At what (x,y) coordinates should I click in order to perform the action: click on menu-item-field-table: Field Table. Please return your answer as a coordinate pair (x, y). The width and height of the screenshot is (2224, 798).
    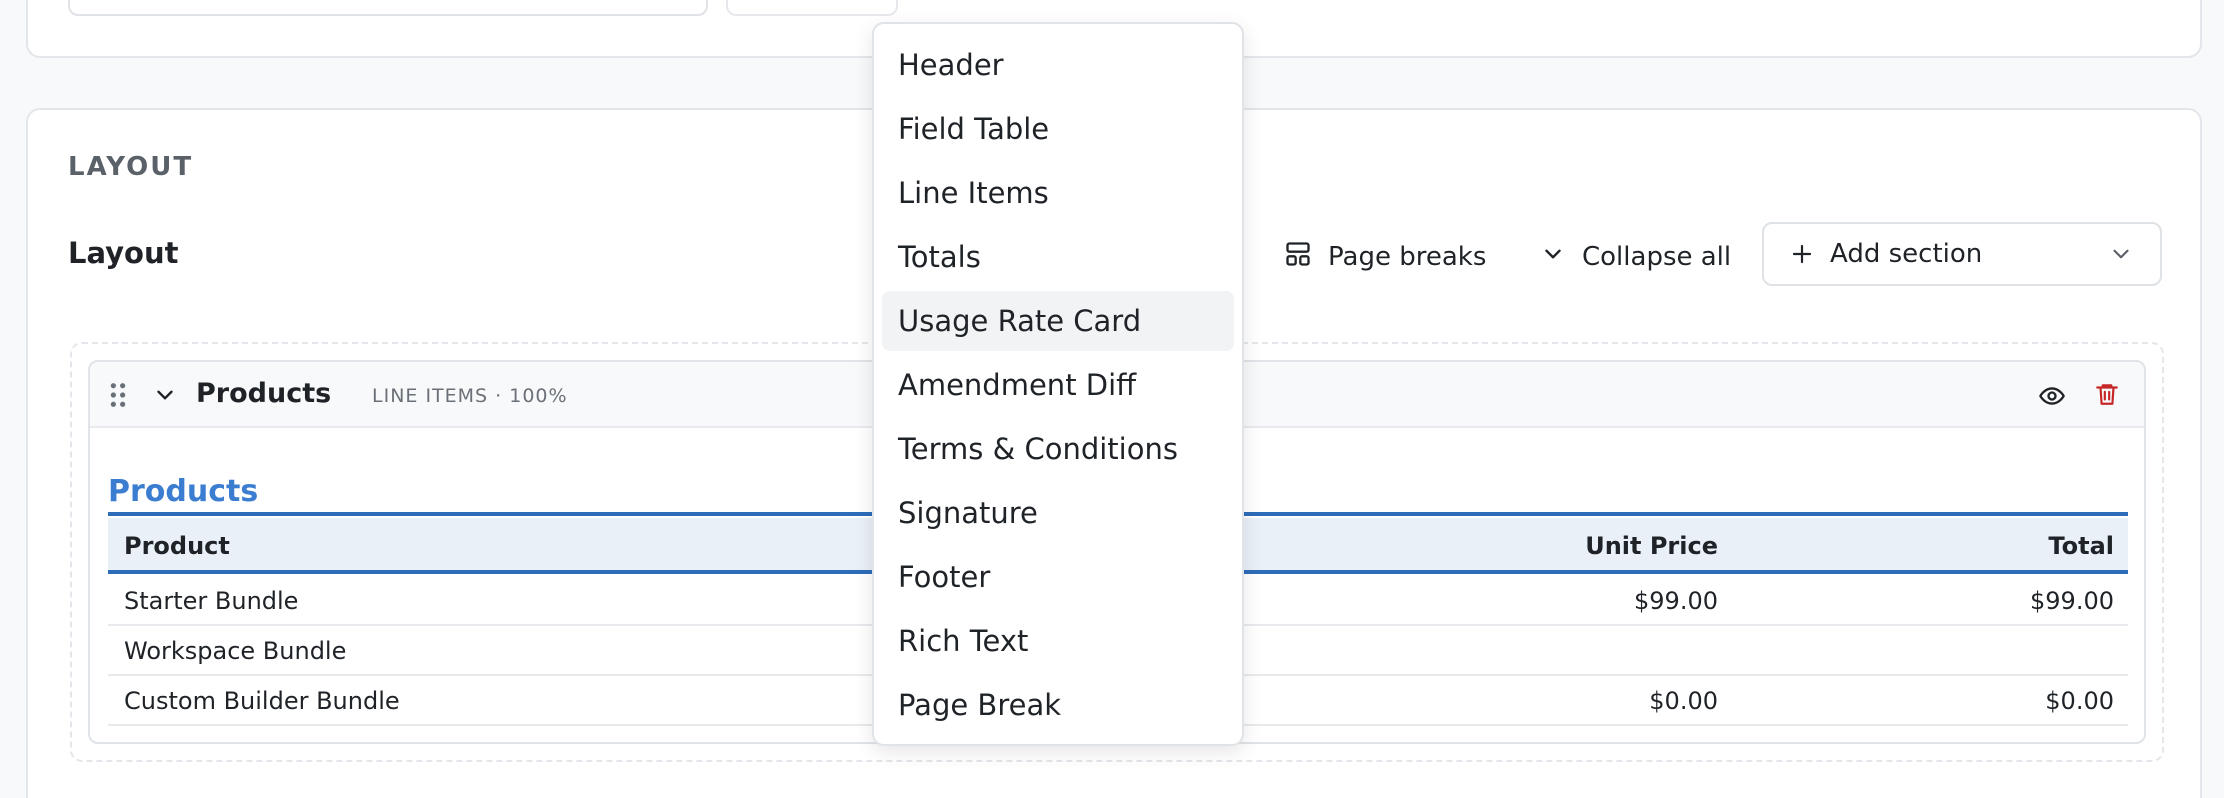
    Looking at the image, I should click on (1058, 129).